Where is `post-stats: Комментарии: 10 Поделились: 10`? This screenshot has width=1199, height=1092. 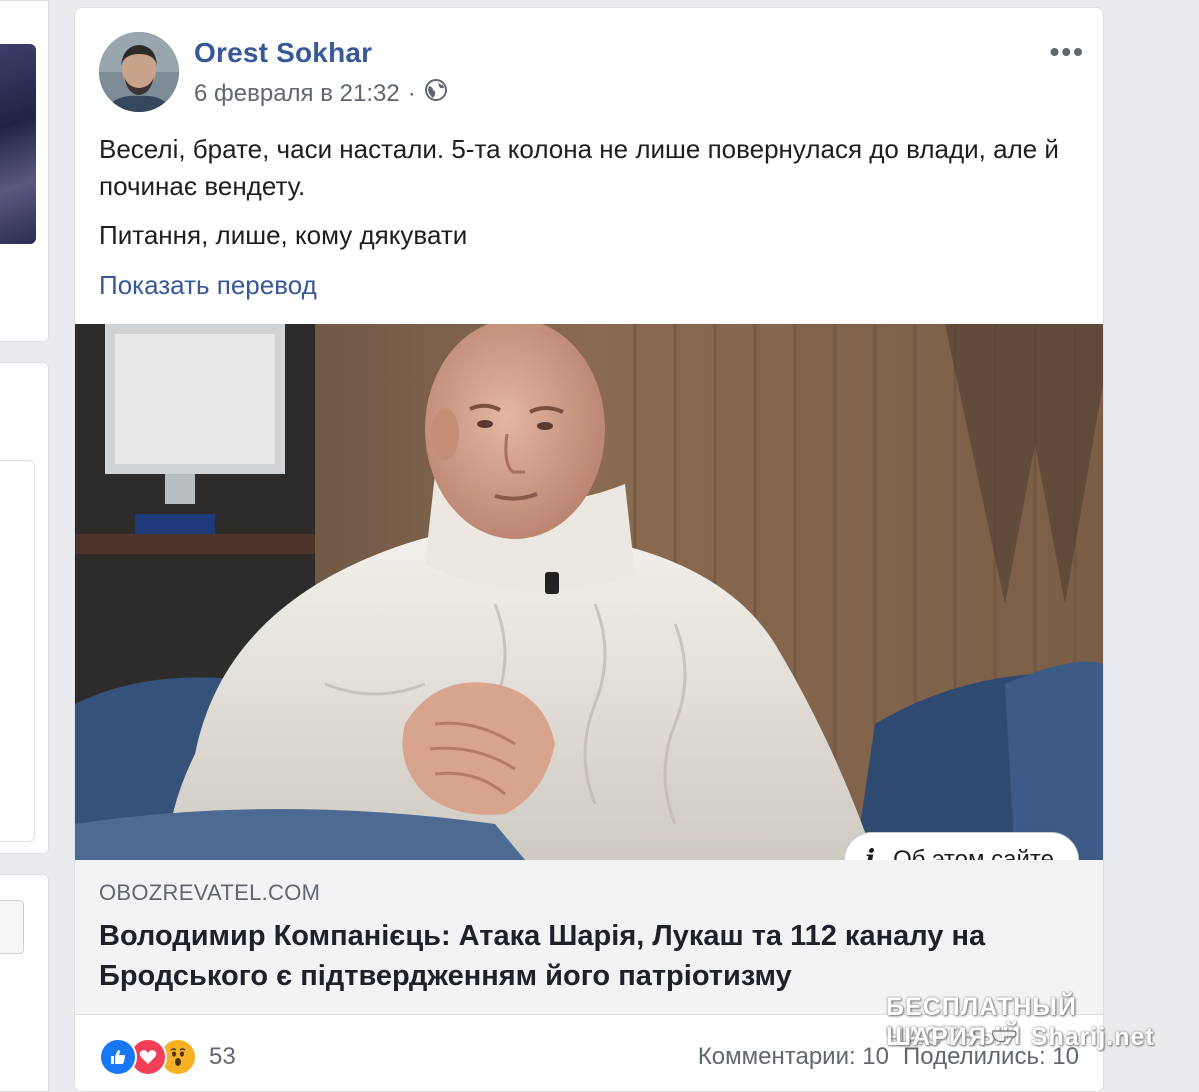
post-stats: Комментарии: 10 Поделились: 10 is located at coordinates (888, 1057).